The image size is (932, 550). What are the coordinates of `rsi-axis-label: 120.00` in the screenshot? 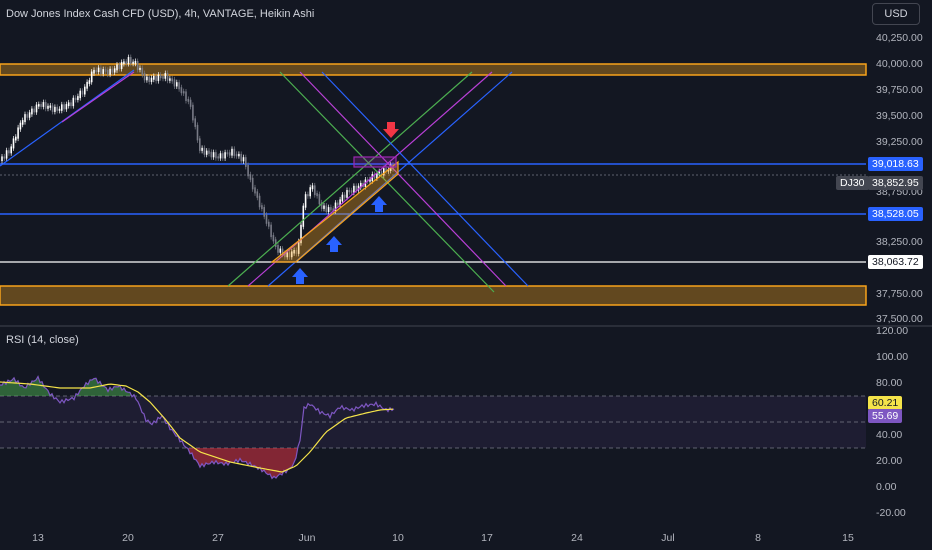 It's located at (892, 331).